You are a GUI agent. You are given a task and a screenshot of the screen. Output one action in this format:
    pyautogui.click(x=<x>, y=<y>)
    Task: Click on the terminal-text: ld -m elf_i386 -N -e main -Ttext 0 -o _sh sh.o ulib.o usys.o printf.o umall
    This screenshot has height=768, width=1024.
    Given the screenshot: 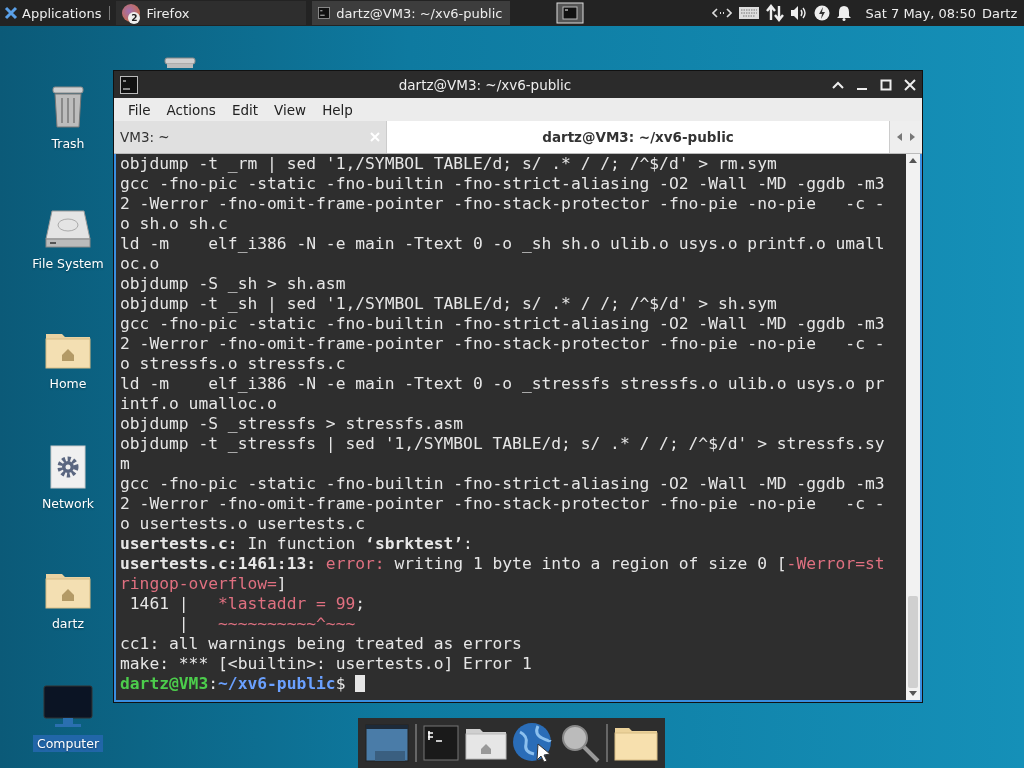 What is the action you would take?
    pyautogui.click(x=502, y=243)
    